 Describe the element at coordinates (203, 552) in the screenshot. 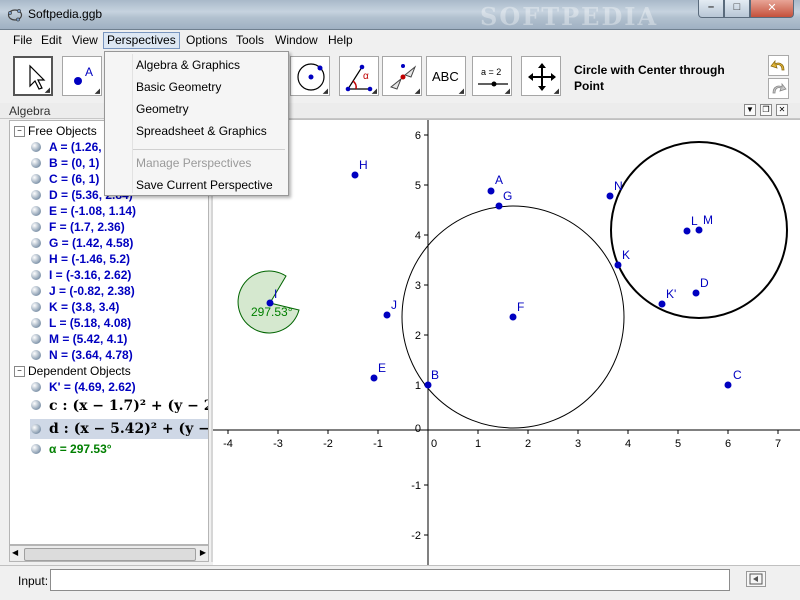

I see `scroll-right-icon: ▶` at that location.